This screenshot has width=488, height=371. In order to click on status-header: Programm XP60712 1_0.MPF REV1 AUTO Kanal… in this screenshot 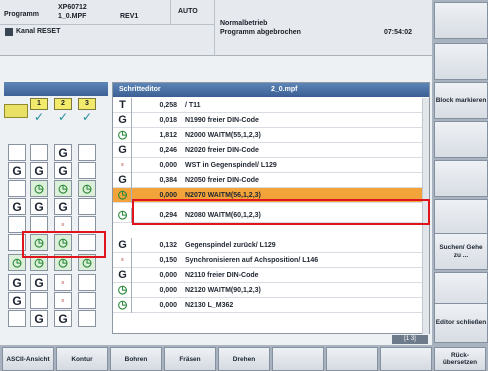, I will do `click(216, 28)`.